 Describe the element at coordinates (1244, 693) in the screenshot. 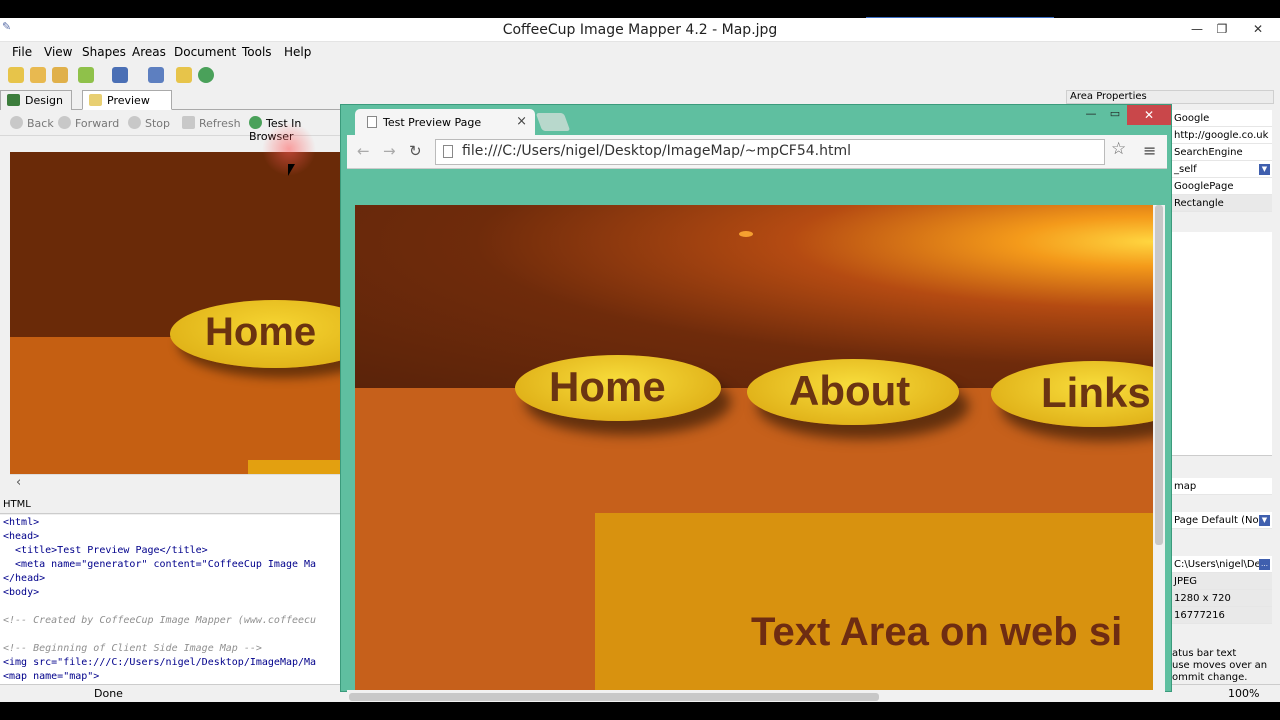

I see `zoom-level: 100%` at that location.